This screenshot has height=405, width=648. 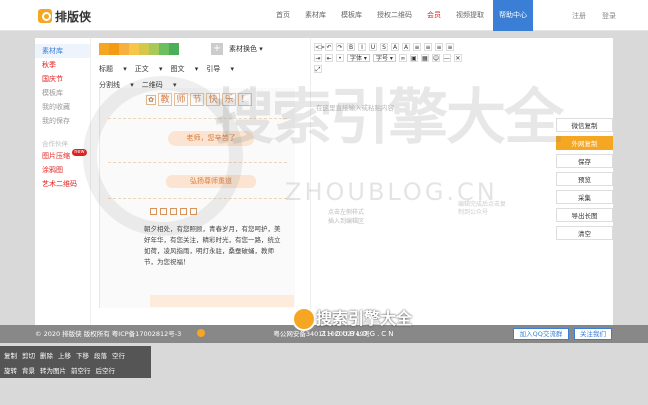 I want to click on indent-icon: ⇥, so click(x=318, y=57).